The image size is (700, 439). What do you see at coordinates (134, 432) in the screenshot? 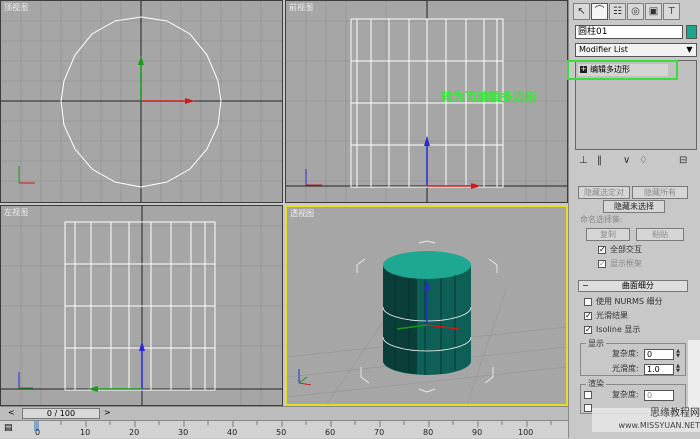
I see `timeline-tick-20: 20` at bounding box center [134, 432].